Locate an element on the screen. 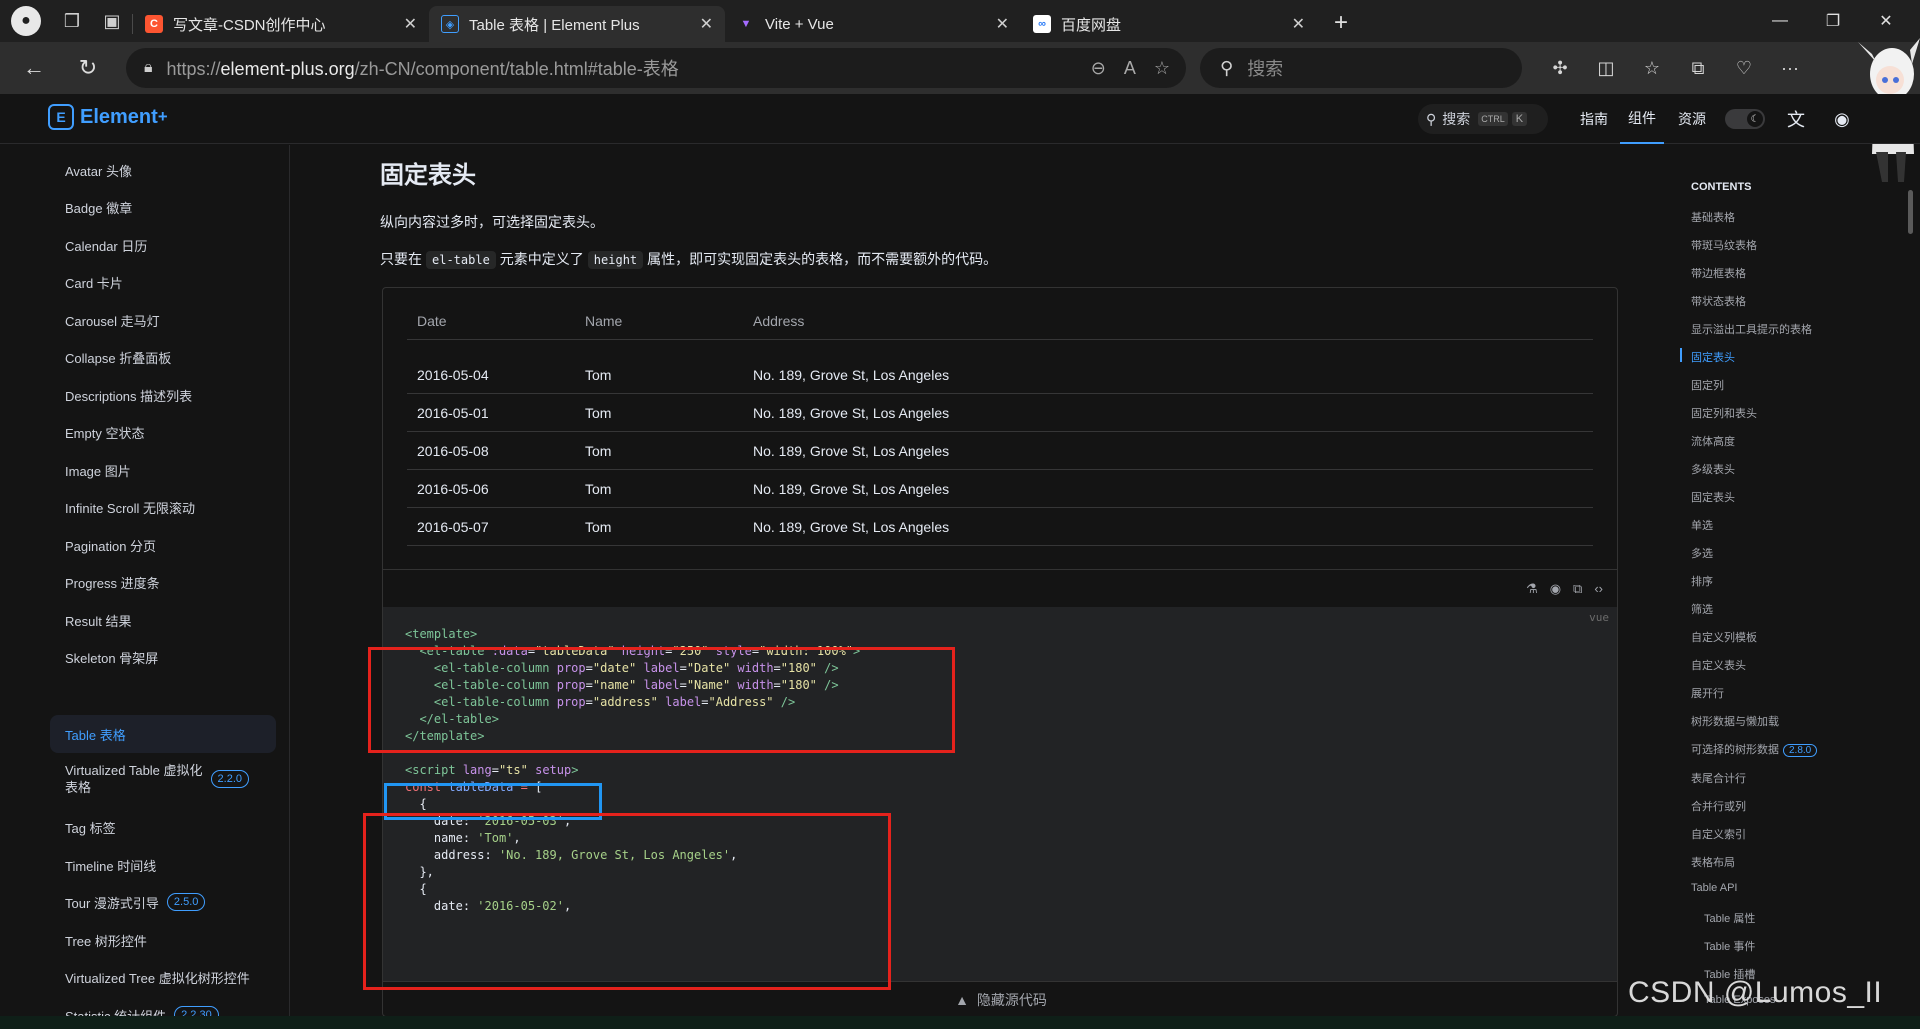 This screenshot has width=1920, height=1029. sidebar-item-tag: Tag 标签 is located at coordinates (163, 827).